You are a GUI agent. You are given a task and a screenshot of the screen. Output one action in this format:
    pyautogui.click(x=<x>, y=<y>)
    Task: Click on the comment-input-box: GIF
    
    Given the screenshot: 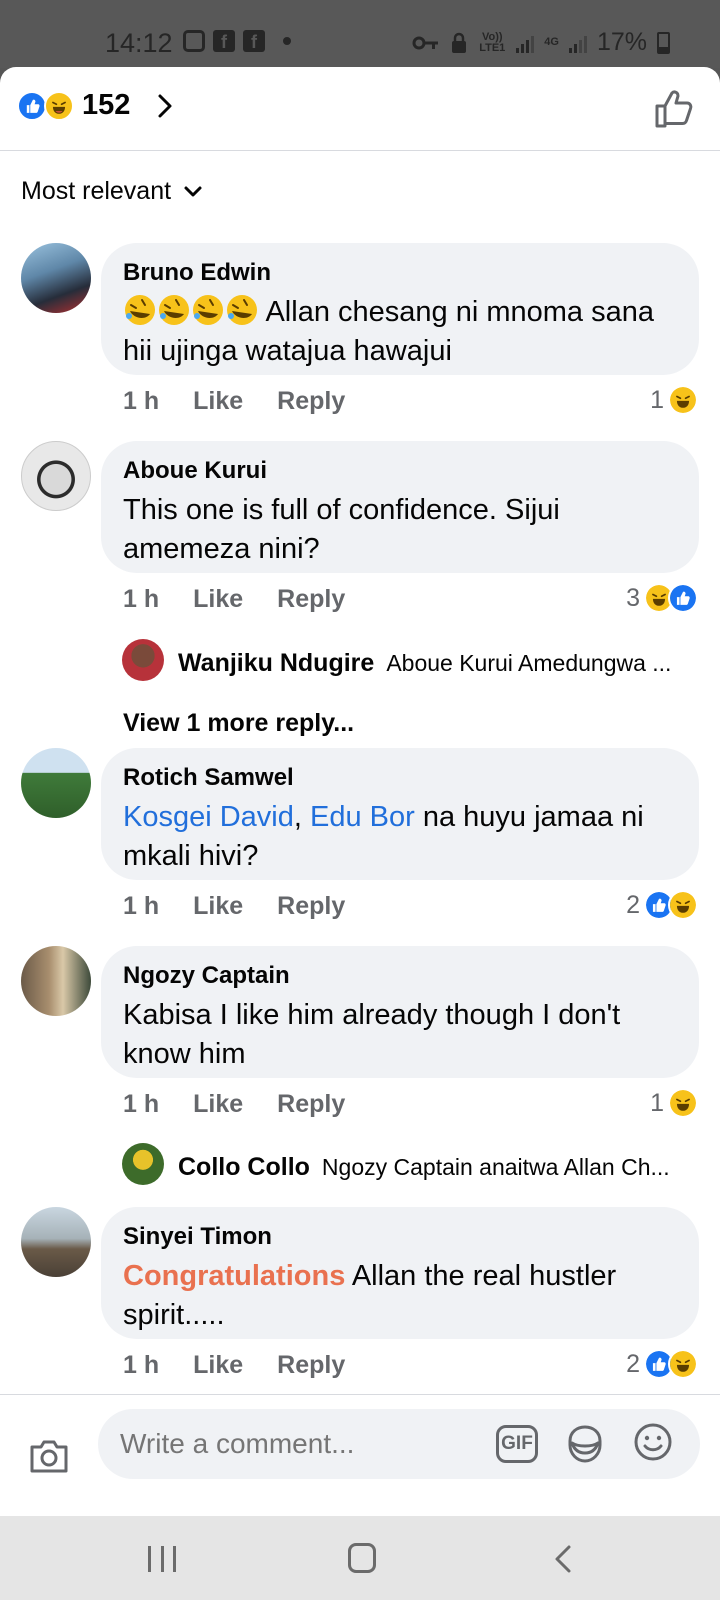 What is the action you would take?
    pyautogui.click(x=399, y=1444)
    